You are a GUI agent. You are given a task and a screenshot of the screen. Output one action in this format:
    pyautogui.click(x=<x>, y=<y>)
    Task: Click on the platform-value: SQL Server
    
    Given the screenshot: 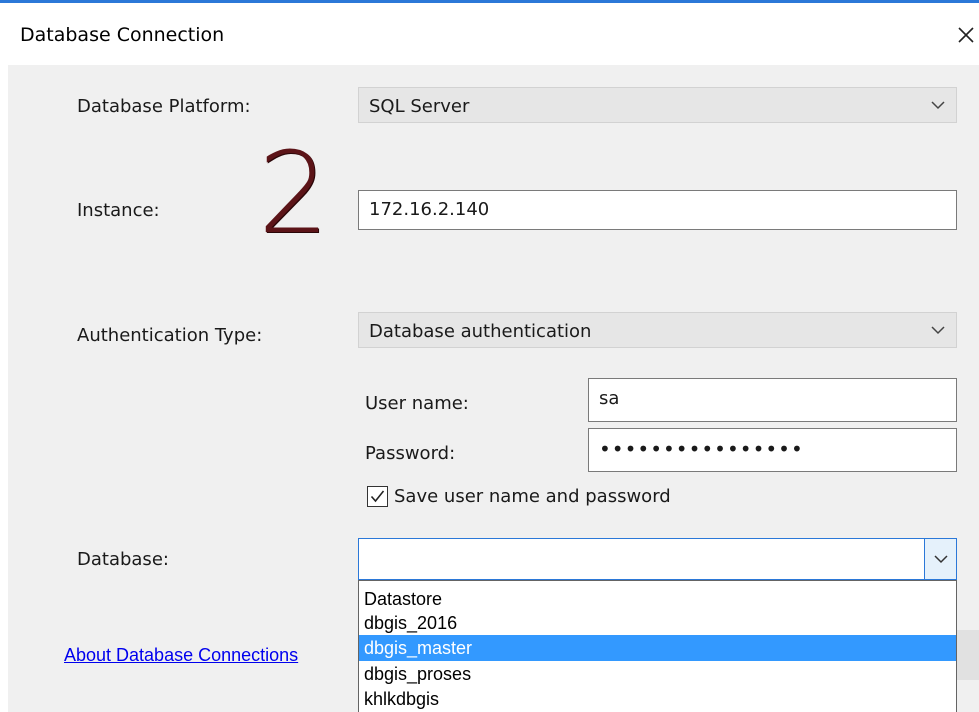 What is the action you would take?
    pyautogui.click(x=419, y=106)
    